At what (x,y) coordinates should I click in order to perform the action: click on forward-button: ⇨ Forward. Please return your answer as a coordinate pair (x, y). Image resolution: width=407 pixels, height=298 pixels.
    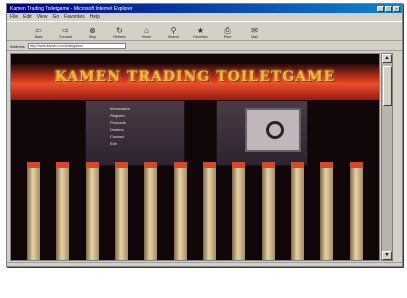
    Looking at the image, I should click on (65, 30).